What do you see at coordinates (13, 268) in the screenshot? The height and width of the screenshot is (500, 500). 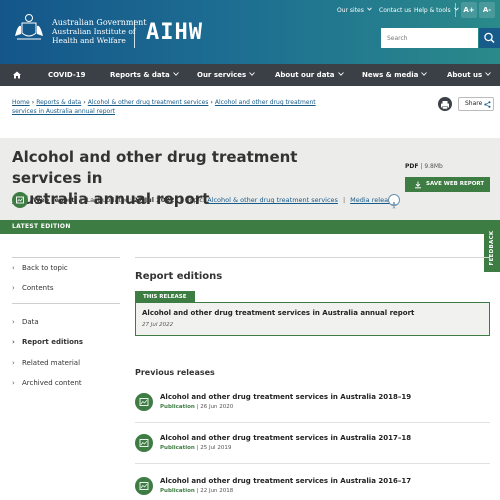 I see `chevron-left-icon: ‹` at bounding box center [13, 268].